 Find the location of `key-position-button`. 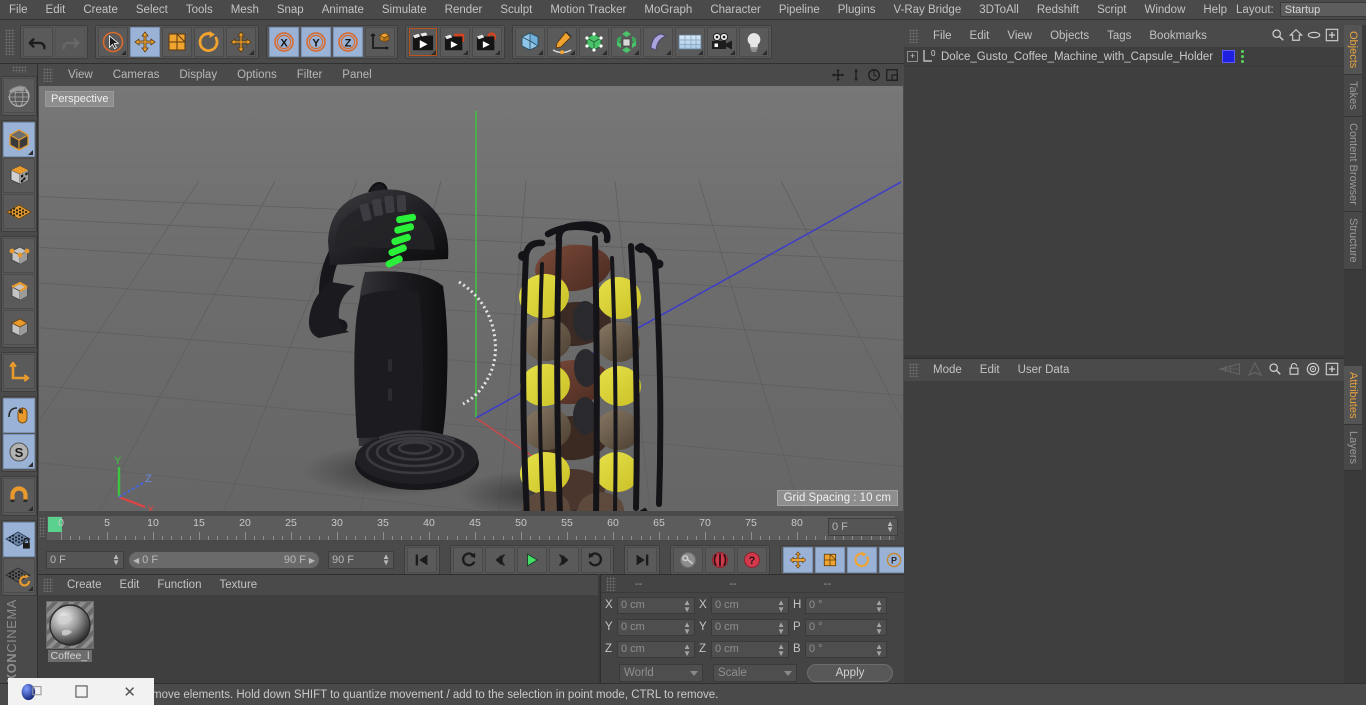

key-position-button is located at coordinates (798, 560).